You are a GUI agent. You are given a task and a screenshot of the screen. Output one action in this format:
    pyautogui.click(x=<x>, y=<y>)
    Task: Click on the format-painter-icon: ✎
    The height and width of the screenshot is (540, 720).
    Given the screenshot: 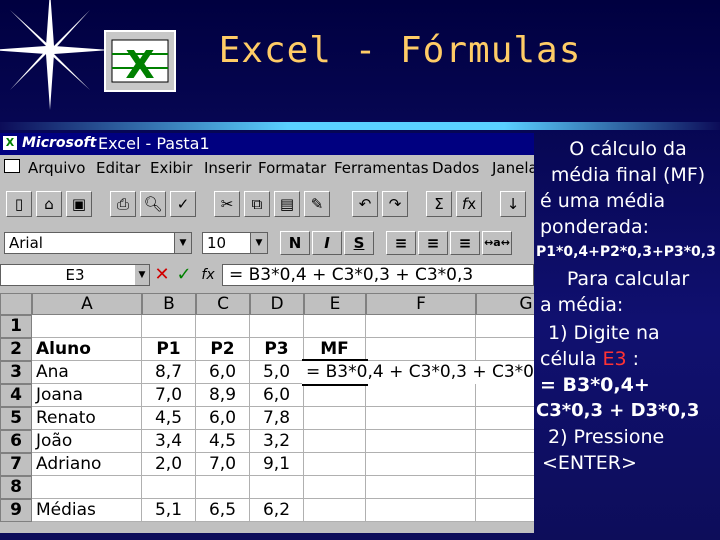 What is the action you would take?
    pyautogui.click(x=317, y=204)
    